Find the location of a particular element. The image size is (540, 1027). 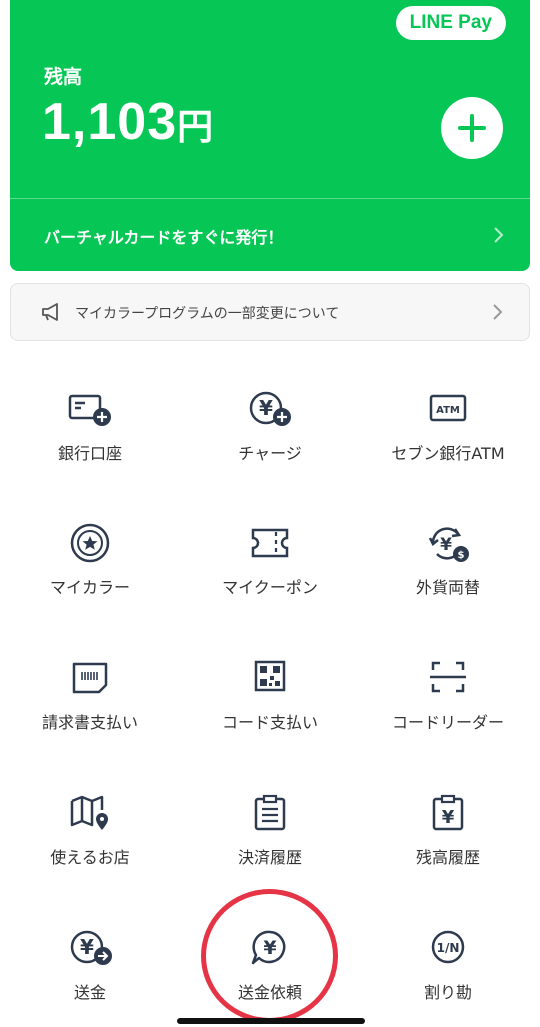

yen-send-icon: ¥ is located at coordinates (91, 947).